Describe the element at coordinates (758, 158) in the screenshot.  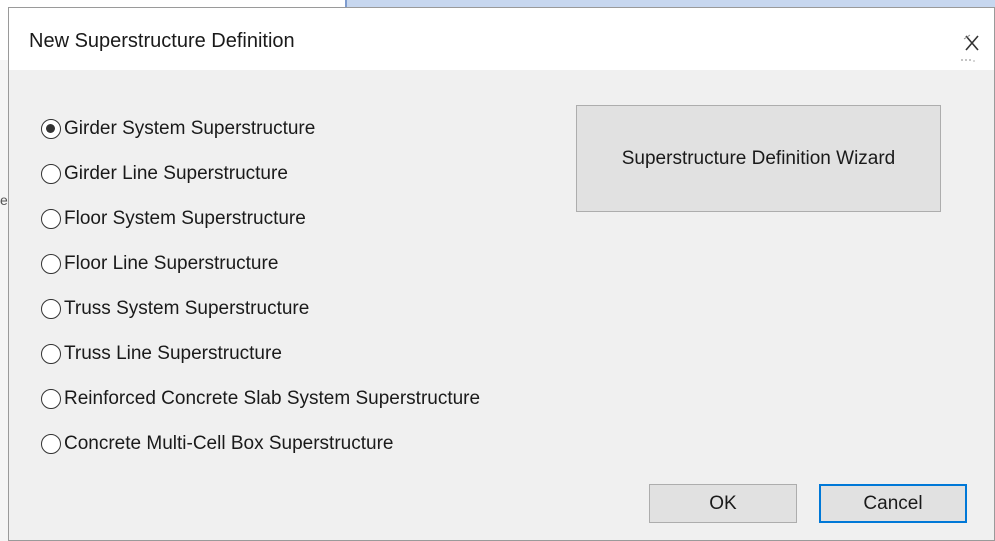
I see `superstructure-wizard-button: Superstructure Definition Wizard` at that location.